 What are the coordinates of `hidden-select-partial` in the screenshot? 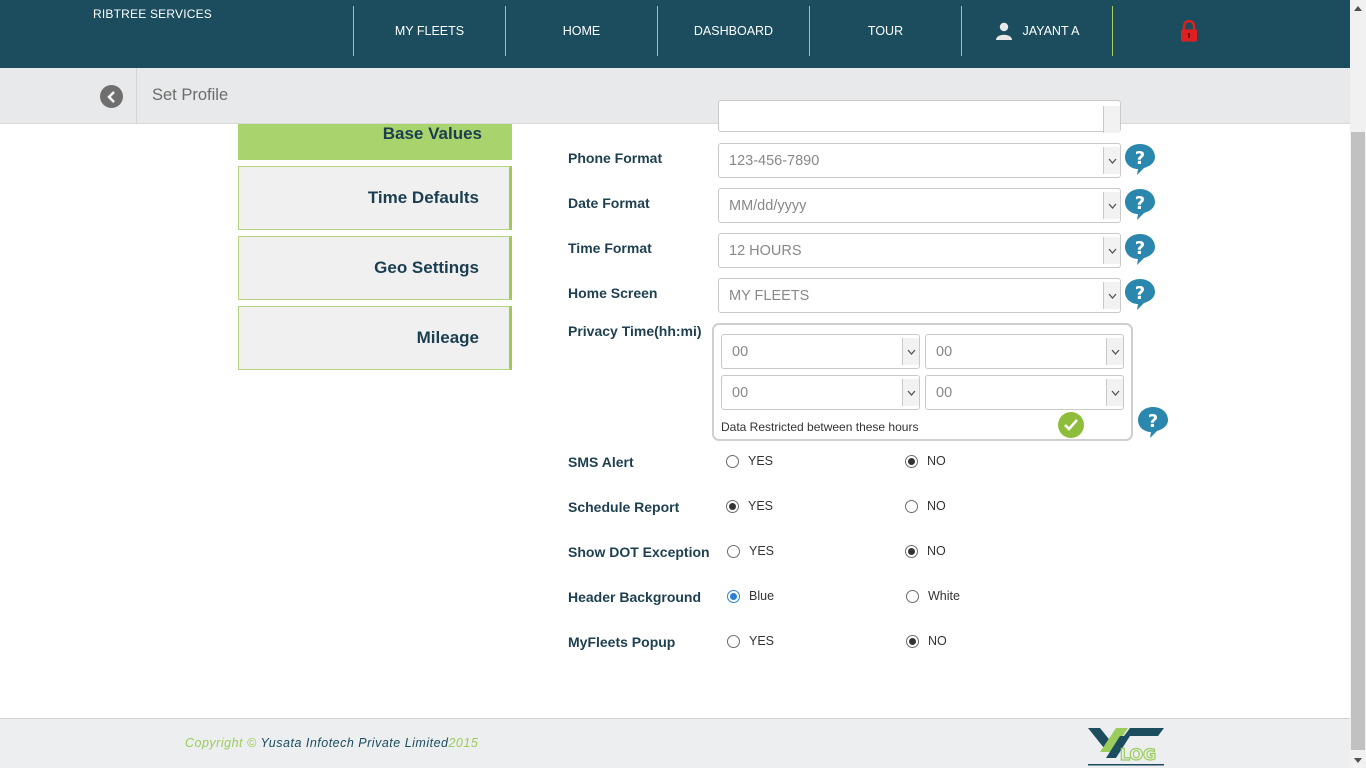 It's located at (919, 116).